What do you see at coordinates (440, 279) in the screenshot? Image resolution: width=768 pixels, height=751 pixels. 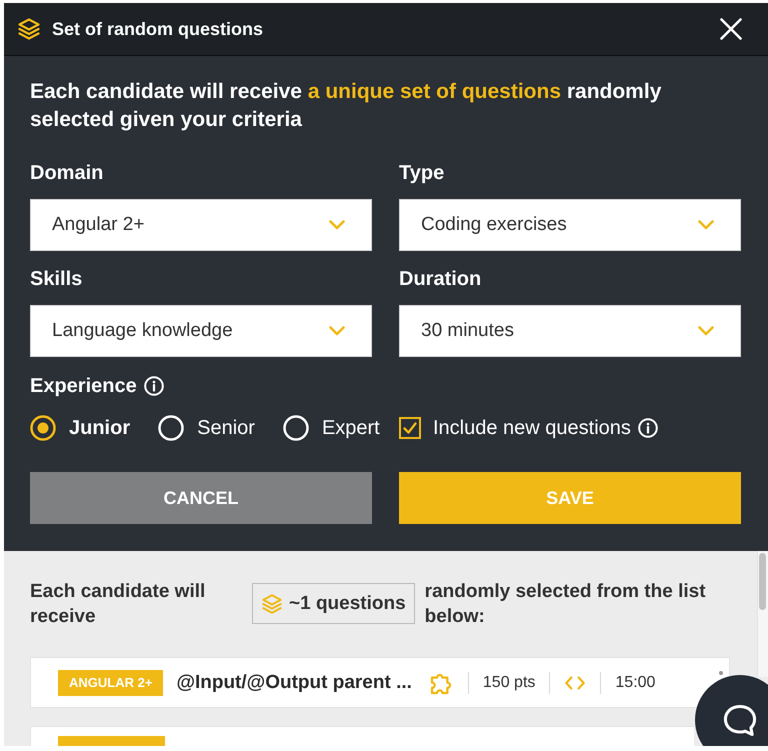 I see `field-label: Duration` at bounding box center [440, 279].